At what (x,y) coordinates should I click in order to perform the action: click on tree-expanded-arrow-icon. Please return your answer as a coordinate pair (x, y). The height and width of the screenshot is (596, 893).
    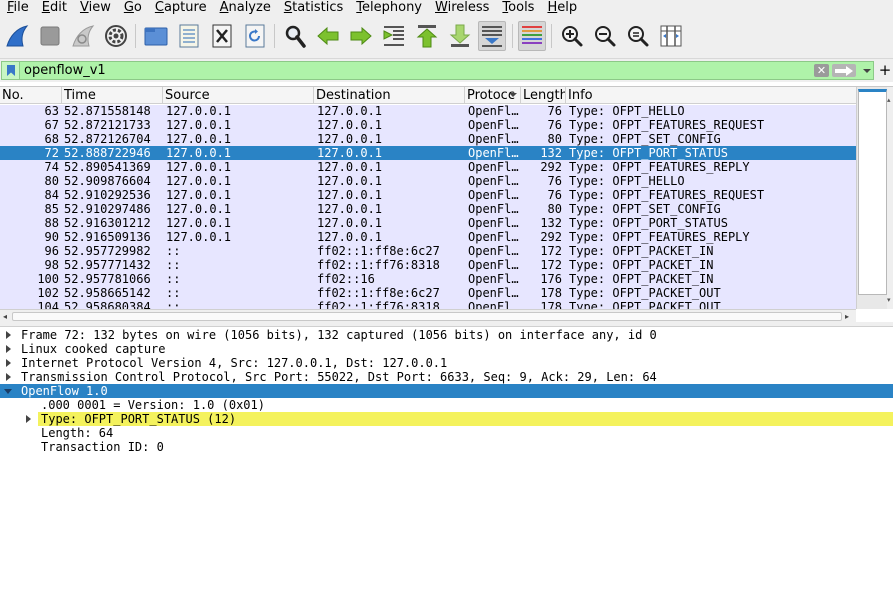
    Looking at the image, I should click on (8, 391).